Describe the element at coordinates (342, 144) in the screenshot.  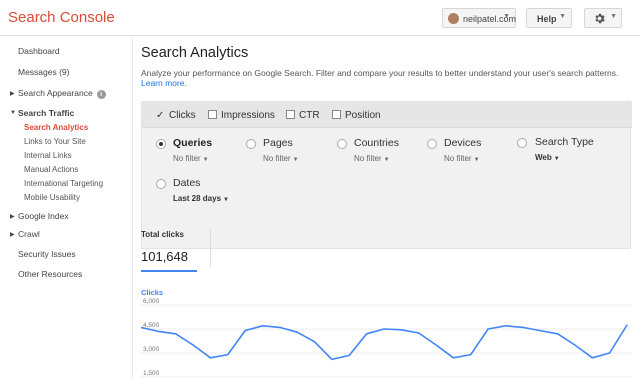
I see `radio-countries` at that location.